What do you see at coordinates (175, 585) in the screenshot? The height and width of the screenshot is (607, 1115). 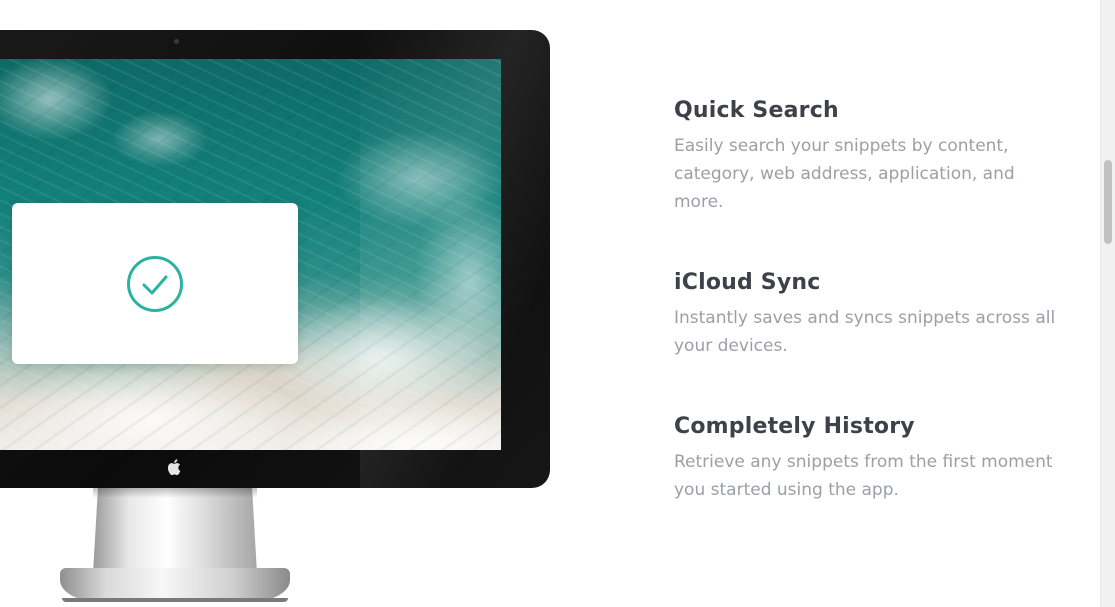 I see `monitor-base` at bounding box center [175, 585].